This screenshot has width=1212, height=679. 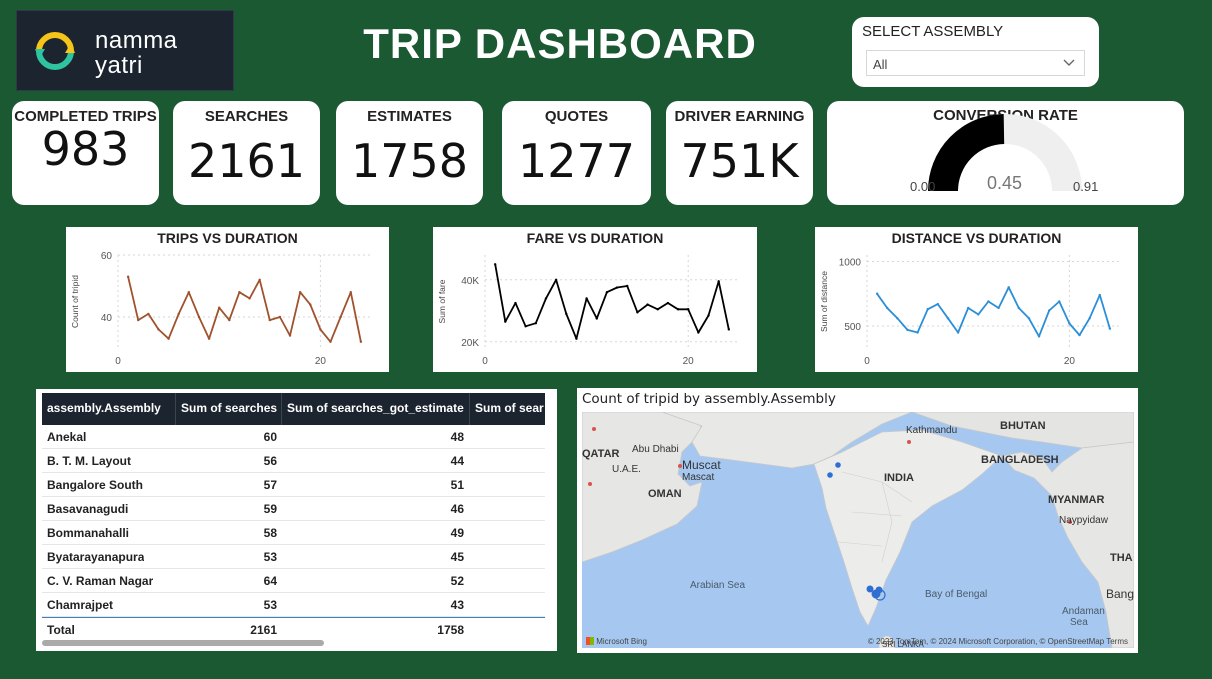 I want to click on cell-searches: 60, so click(x=270, y=437).